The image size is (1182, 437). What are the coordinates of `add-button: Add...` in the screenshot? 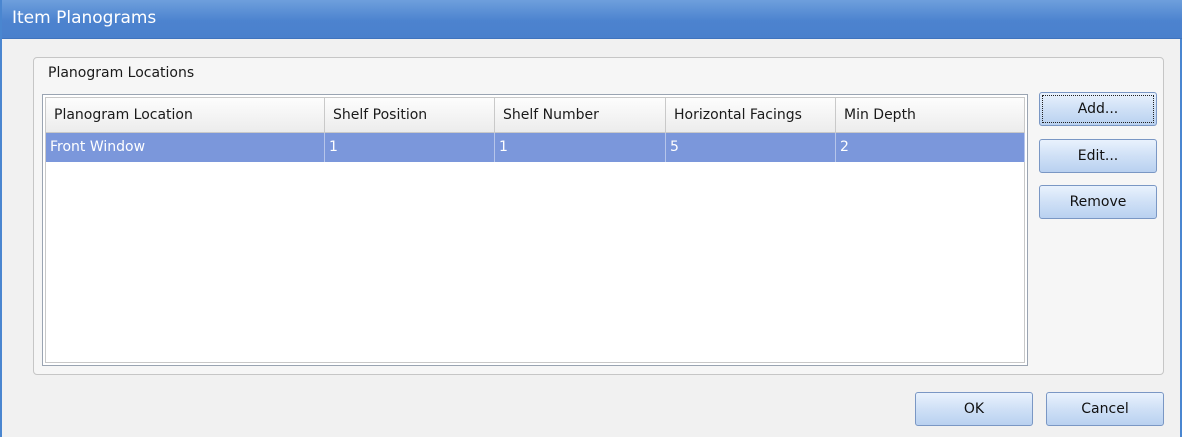 It's located at (1098, 109).